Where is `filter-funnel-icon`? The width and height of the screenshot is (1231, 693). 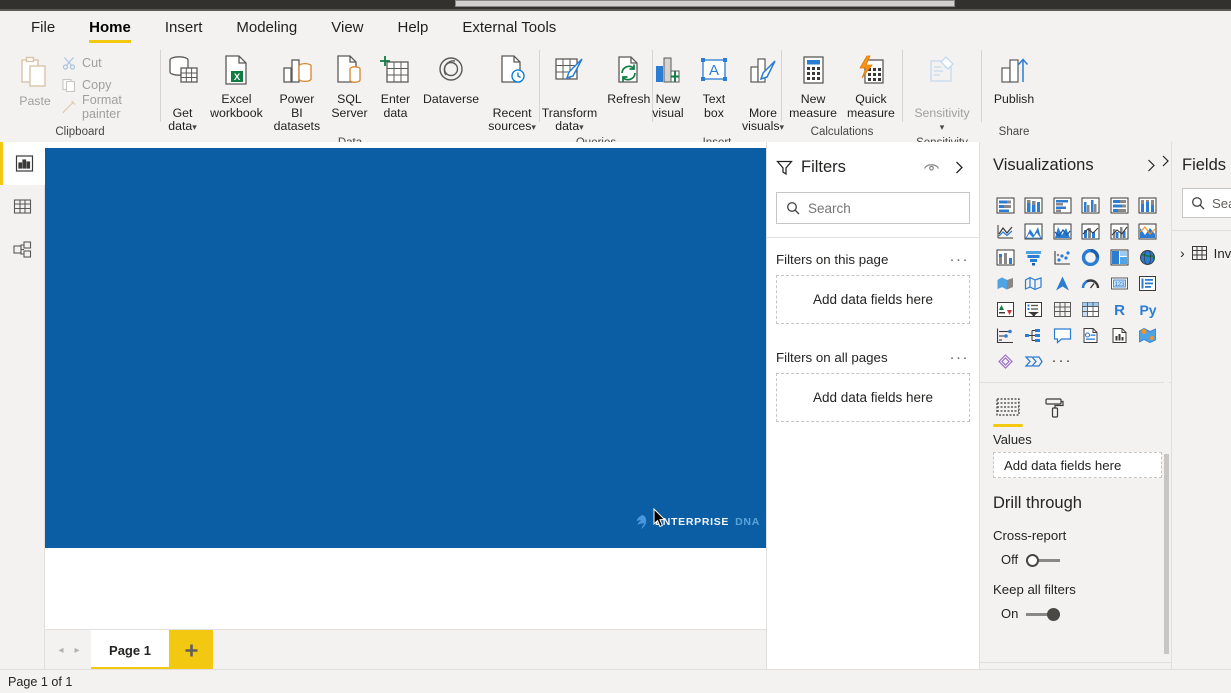
filter-funnel-icon is located at coordinates (784, 167).